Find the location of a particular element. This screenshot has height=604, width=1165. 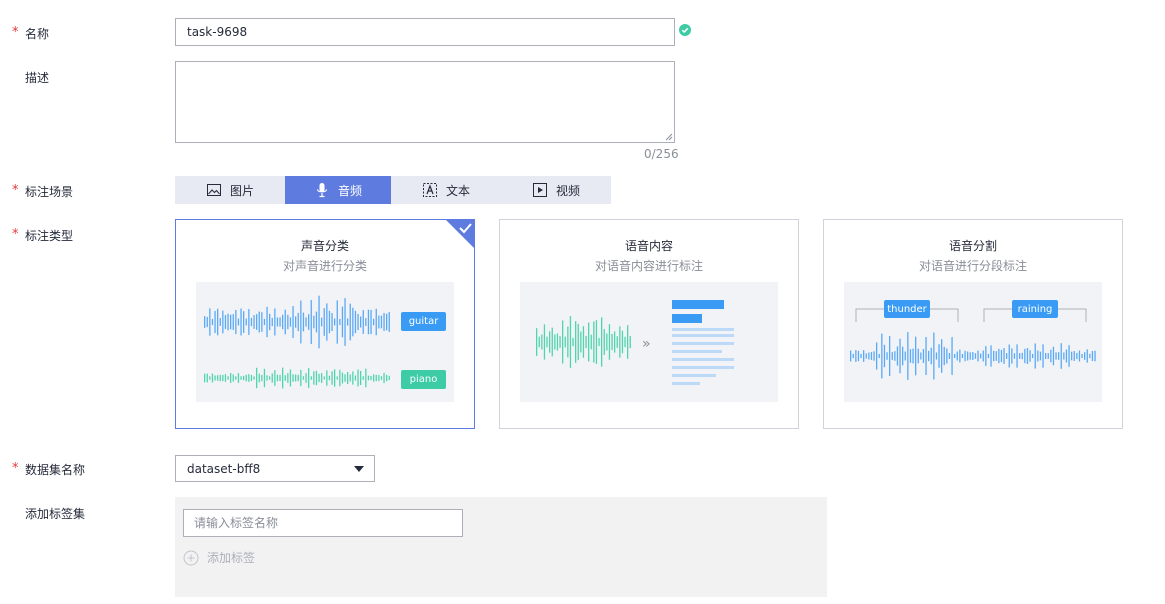

dataset-select: dataset-bff8 is located at coordinates (275, 468).